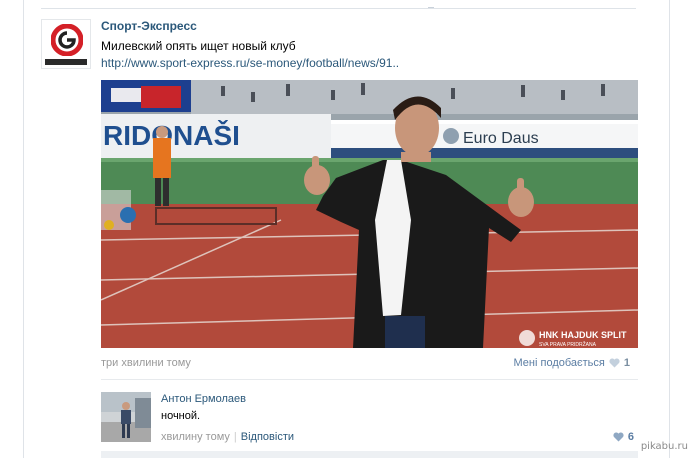 This screenshot has height=458, width=692. I want to click on comment-like-count: 6, so click(630, 437).